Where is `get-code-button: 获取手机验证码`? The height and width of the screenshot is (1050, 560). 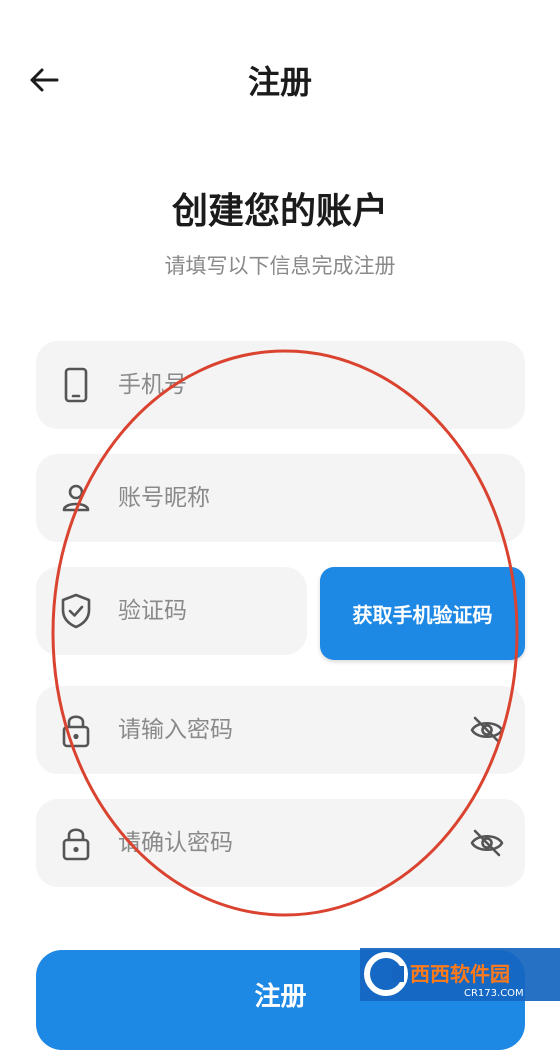 get-code-button: 获取手机验证码 is located at coordinates (422, 613).